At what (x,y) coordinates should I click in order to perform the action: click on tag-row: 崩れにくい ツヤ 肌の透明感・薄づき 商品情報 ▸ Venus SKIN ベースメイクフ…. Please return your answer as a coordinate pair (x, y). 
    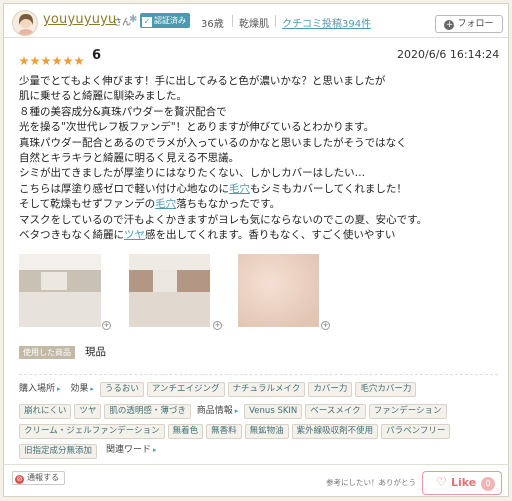
    Looking at the image, I should click on (234, 412).